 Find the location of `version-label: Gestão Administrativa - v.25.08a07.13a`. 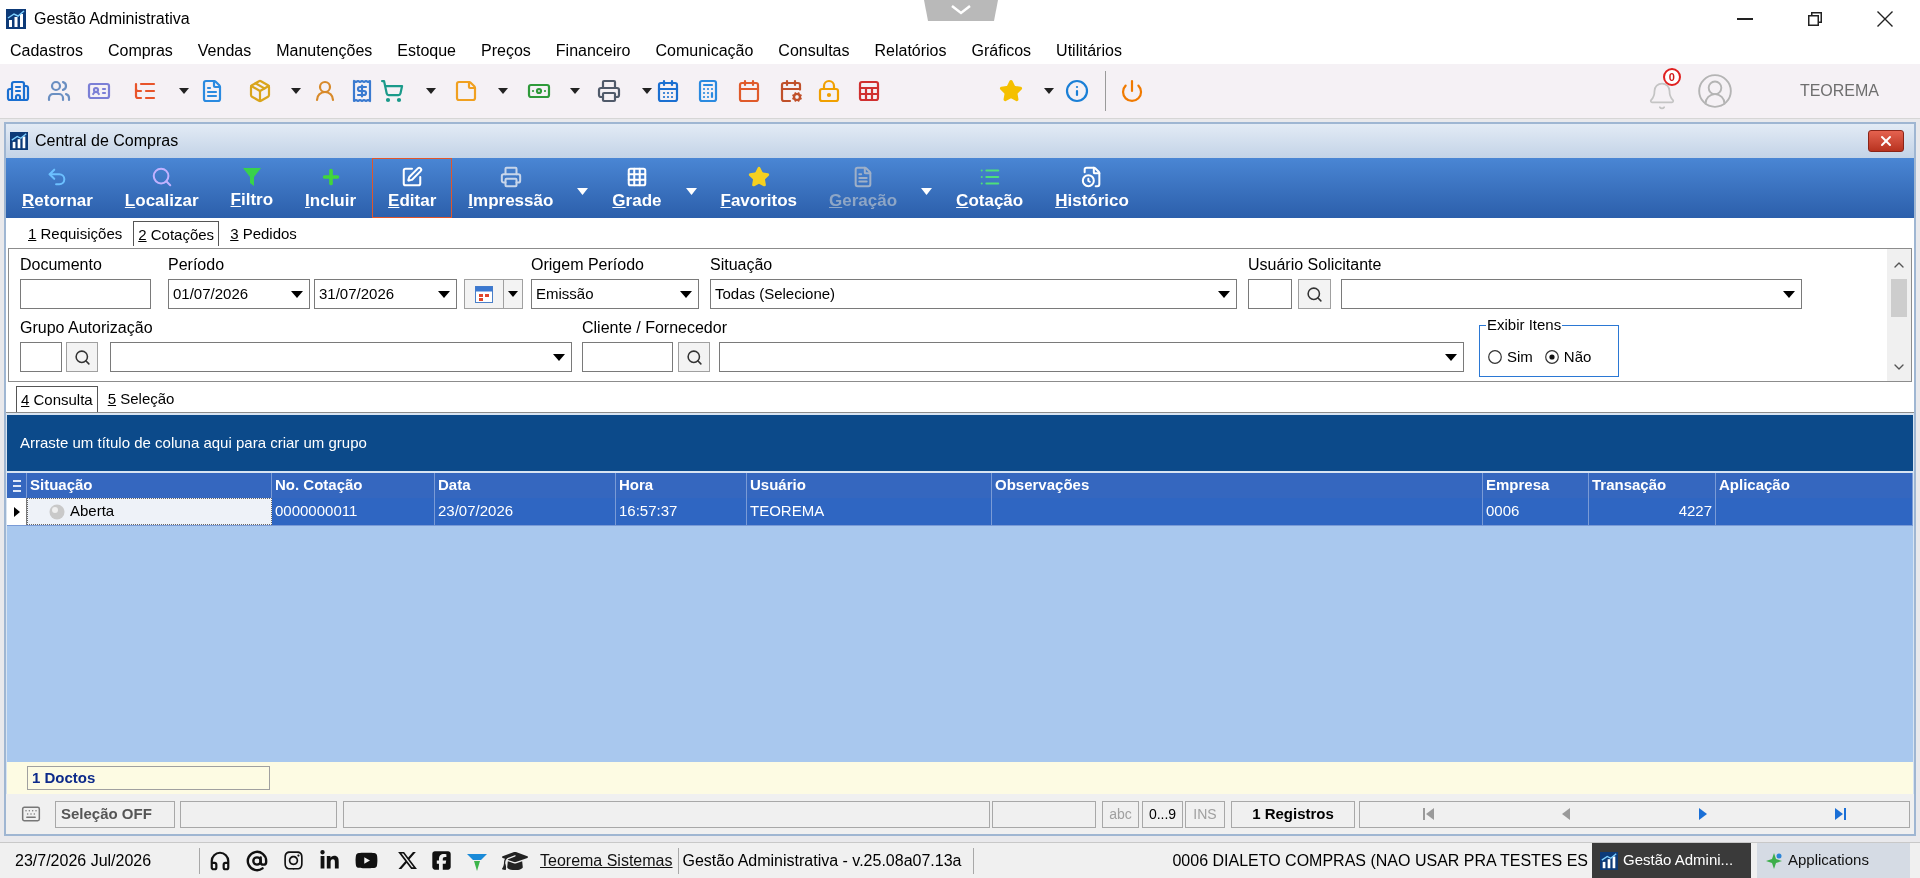

version-label: Gestão Administrativa - v.25.08a07.13a is located at coordinates (822, 860).